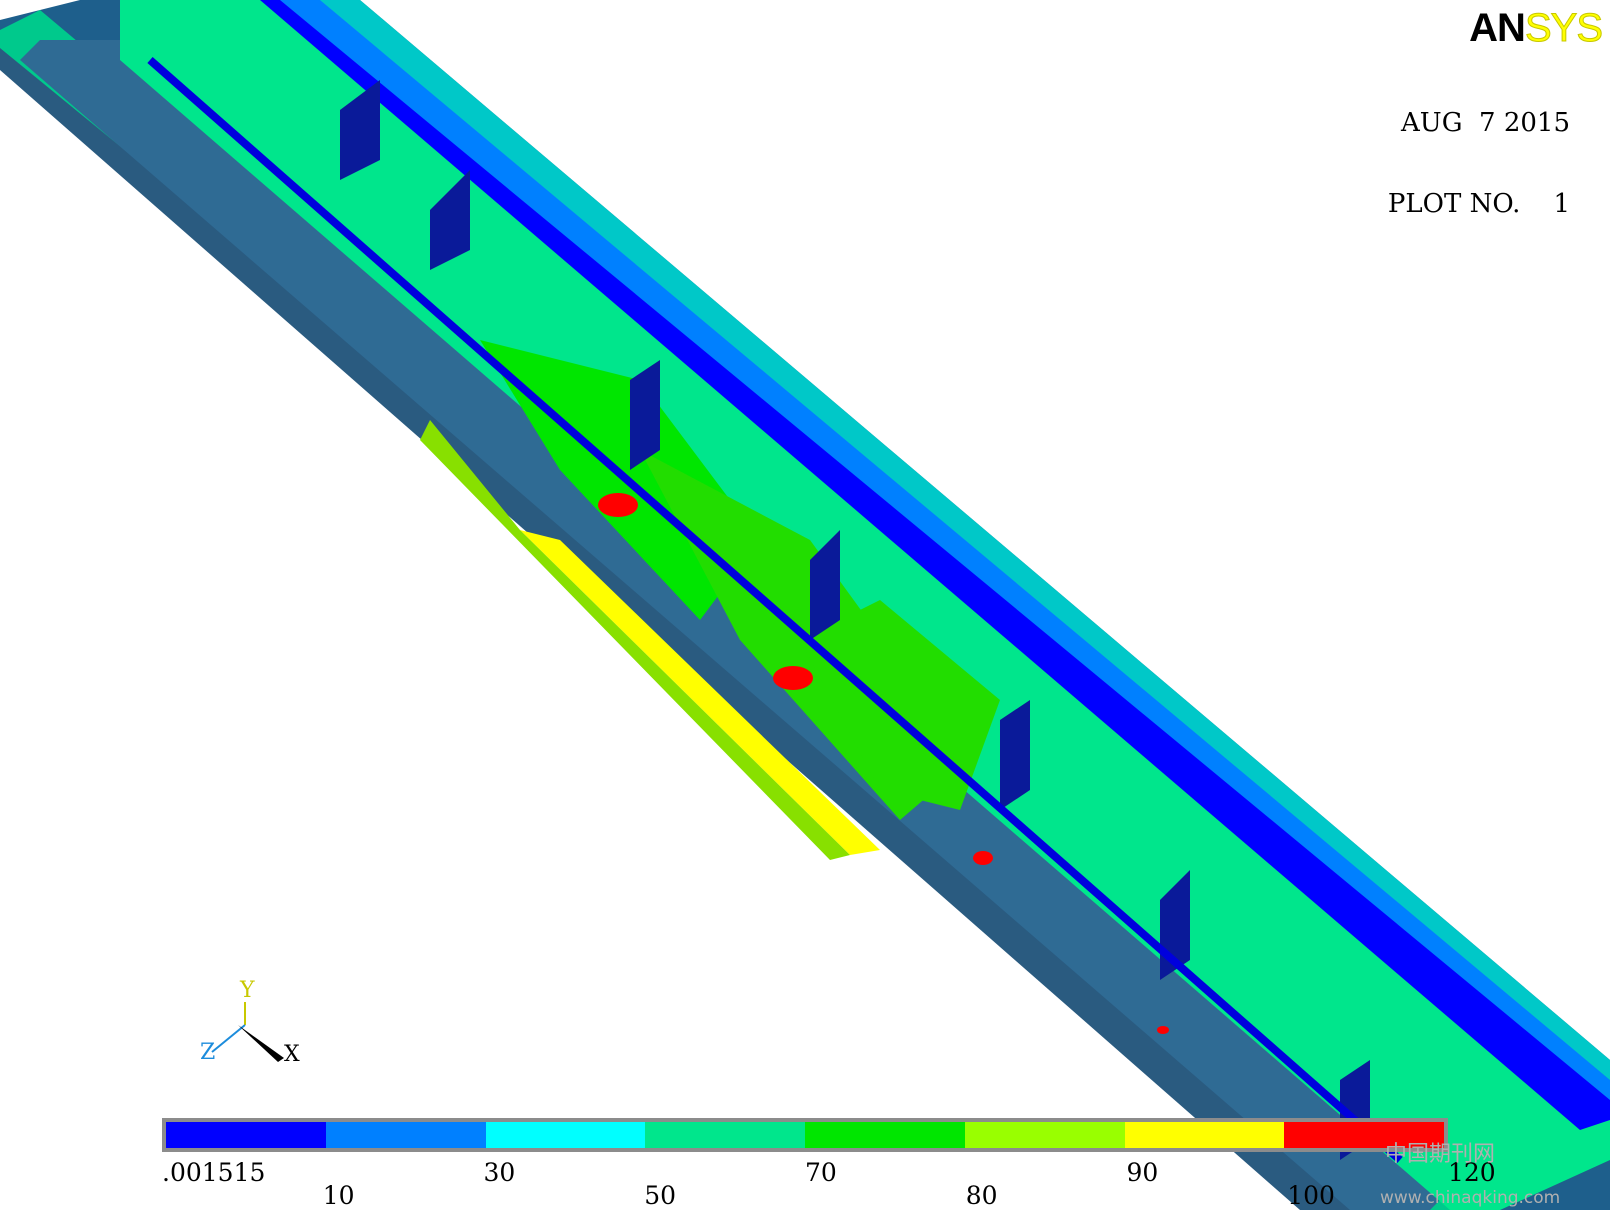 The image size is (1610, 1210). Describe the element at coordinates (821, 1172) in the screenshot. I see `legend-tick-upper: 70` at that location.